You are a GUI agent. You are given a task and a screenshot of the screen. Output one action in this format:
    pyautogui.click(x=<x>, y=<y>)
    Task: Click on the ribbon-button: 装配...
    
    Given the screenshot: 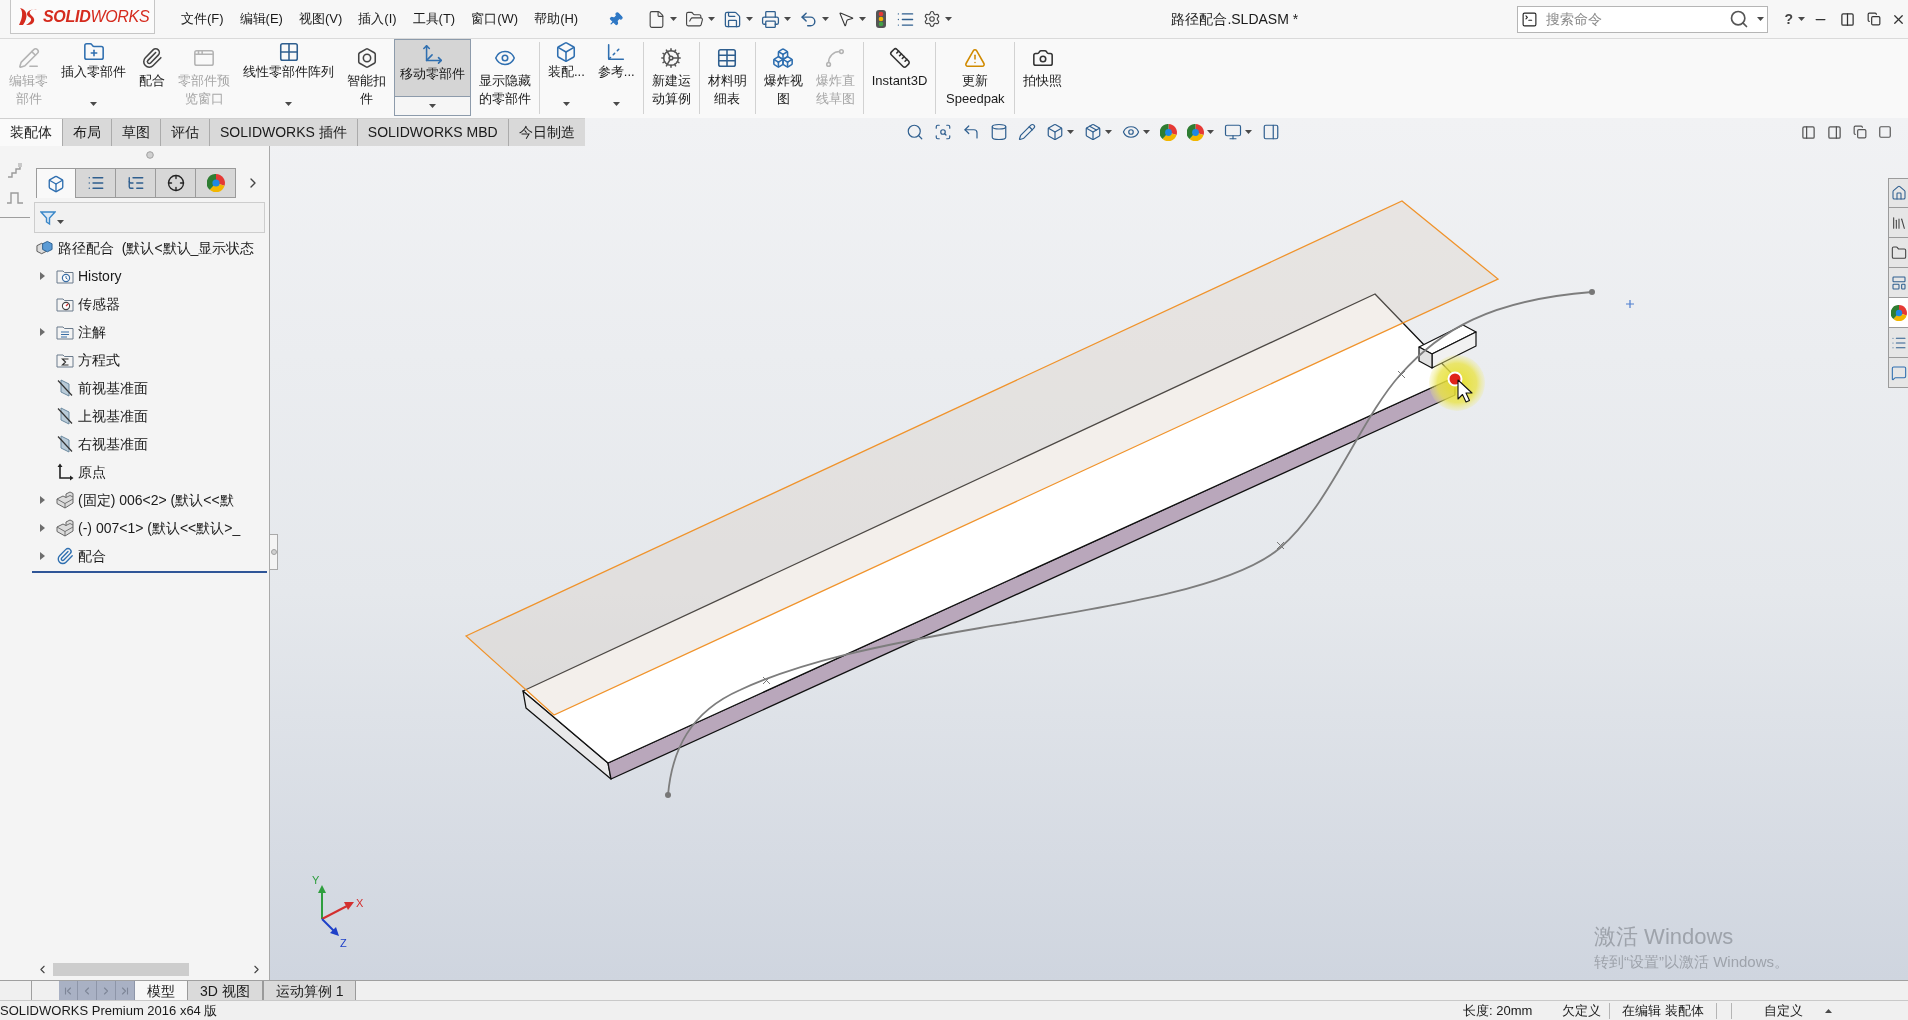 What is the action you would take?
    pyautogui.click(x=566, y=73)
    